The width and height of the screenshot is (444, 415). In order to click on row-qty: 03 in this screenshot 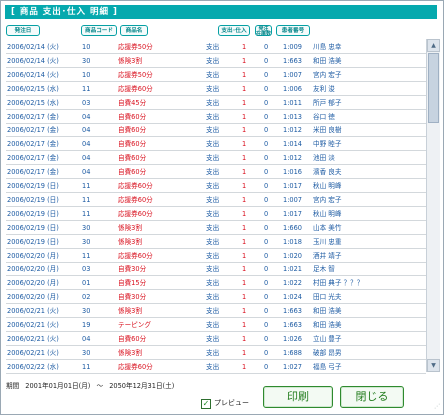, I will do `click(86, 102)`.